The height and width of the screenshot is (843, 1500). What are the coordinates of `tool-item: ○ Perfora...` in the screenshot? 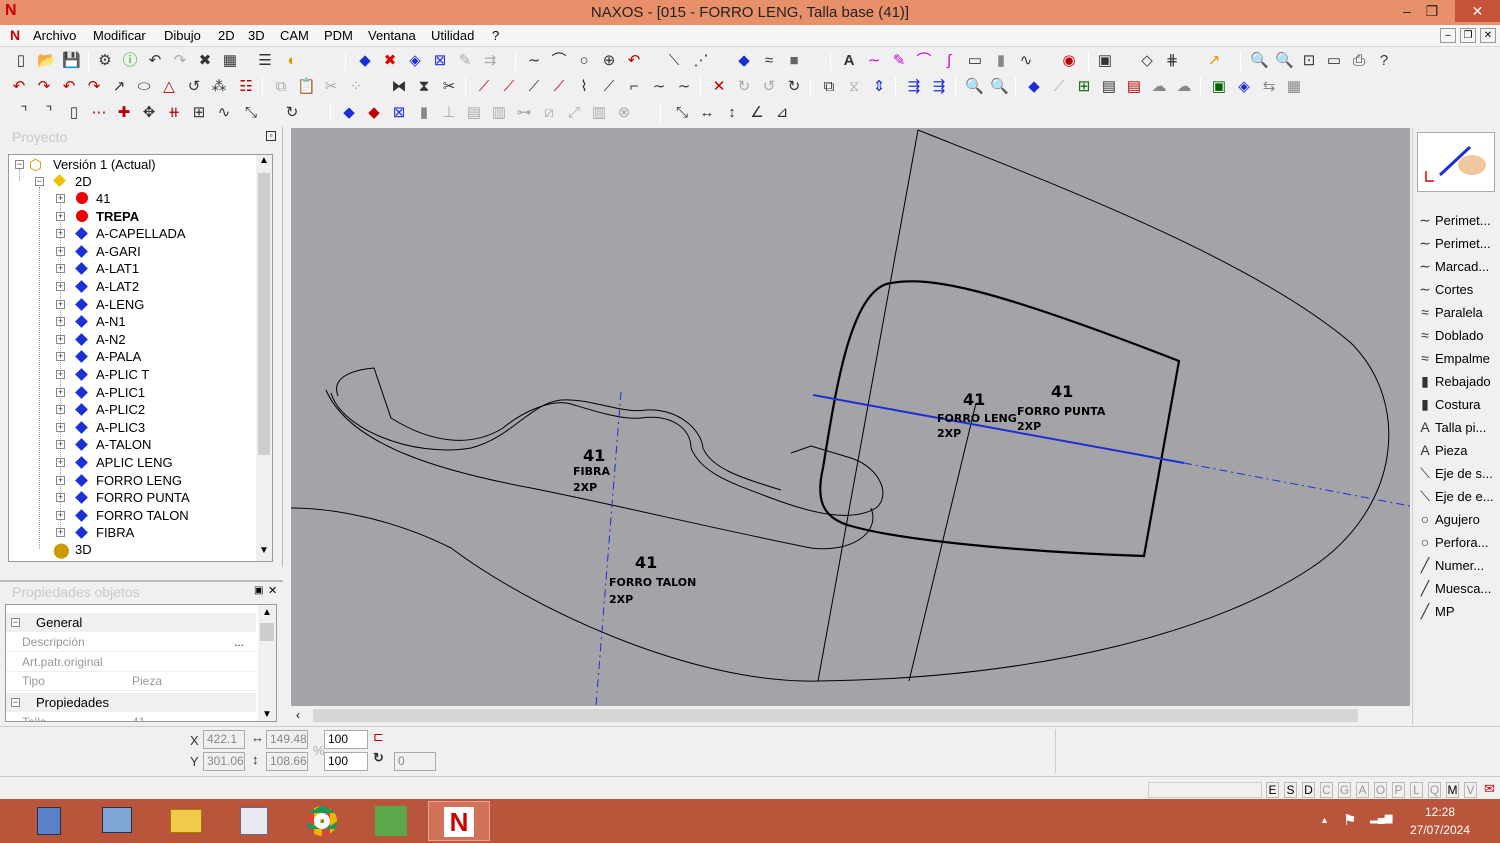 It's located at (1457, 542).